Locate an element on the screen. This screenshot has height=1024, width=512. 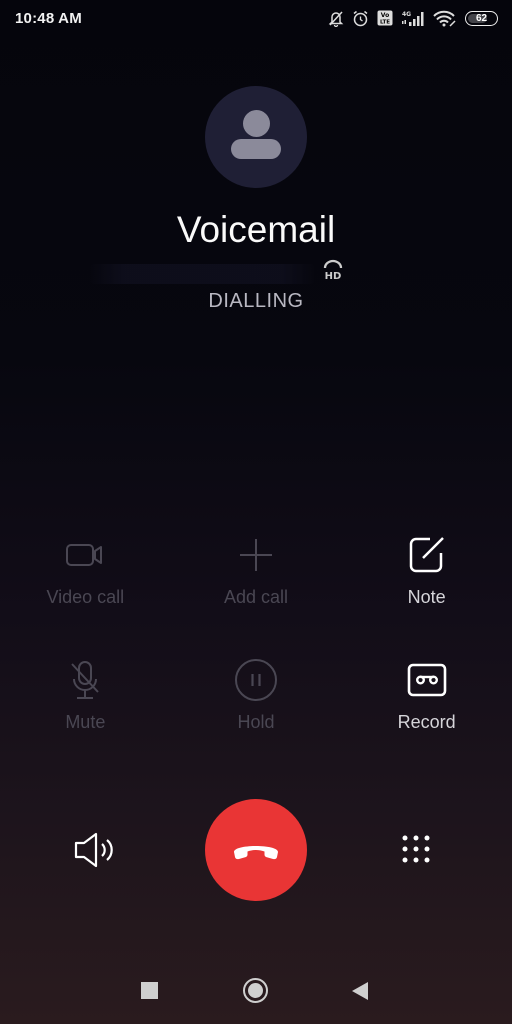
note-edit-icon is located at coordinates (427, 555).